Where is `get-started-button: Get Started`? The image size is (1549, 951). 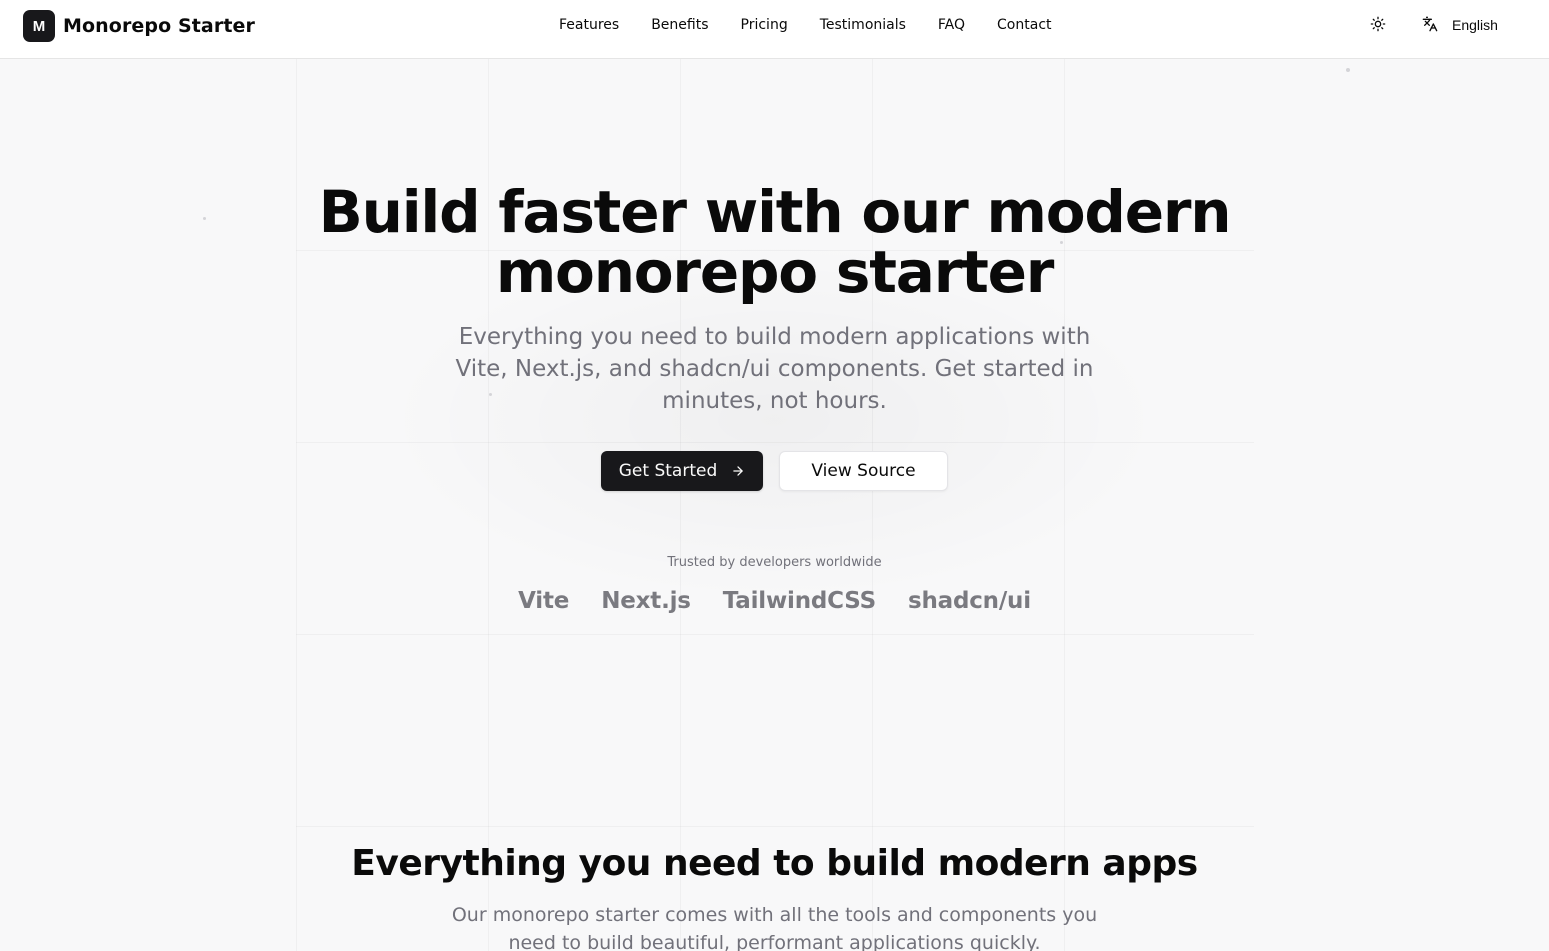
get-started-button: Get Started is located at coordinates (682, 471).